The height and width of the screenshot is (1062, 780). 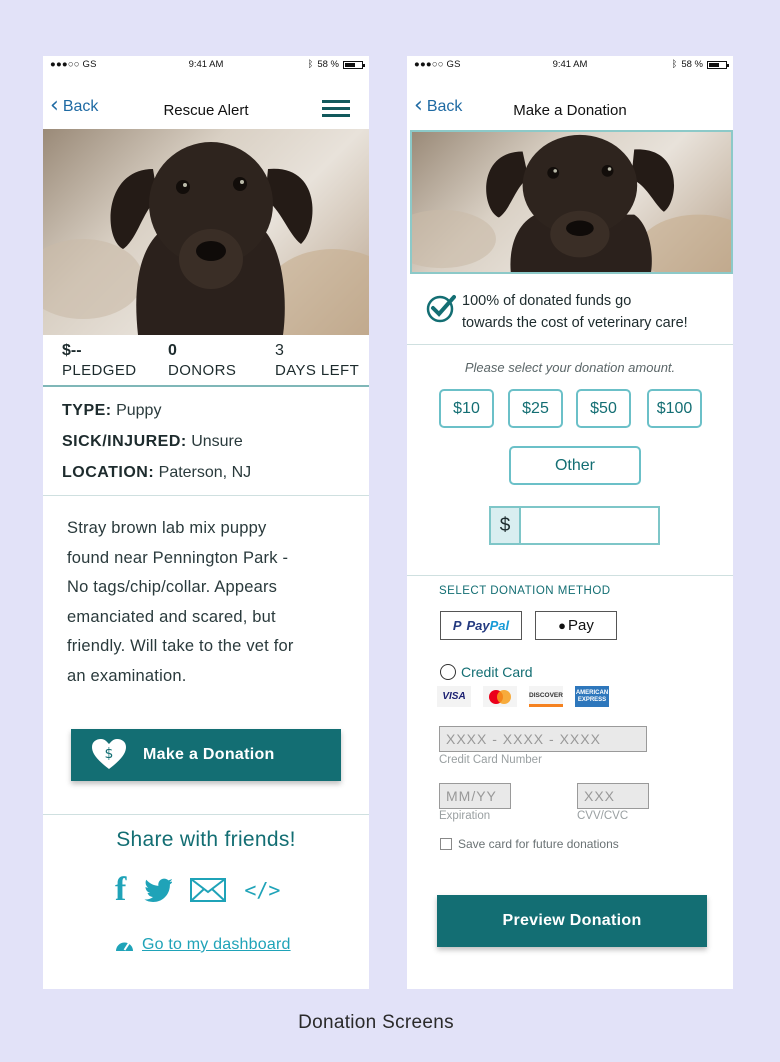 I want to click on facebook-icon: f, so click(x=120, y=890).